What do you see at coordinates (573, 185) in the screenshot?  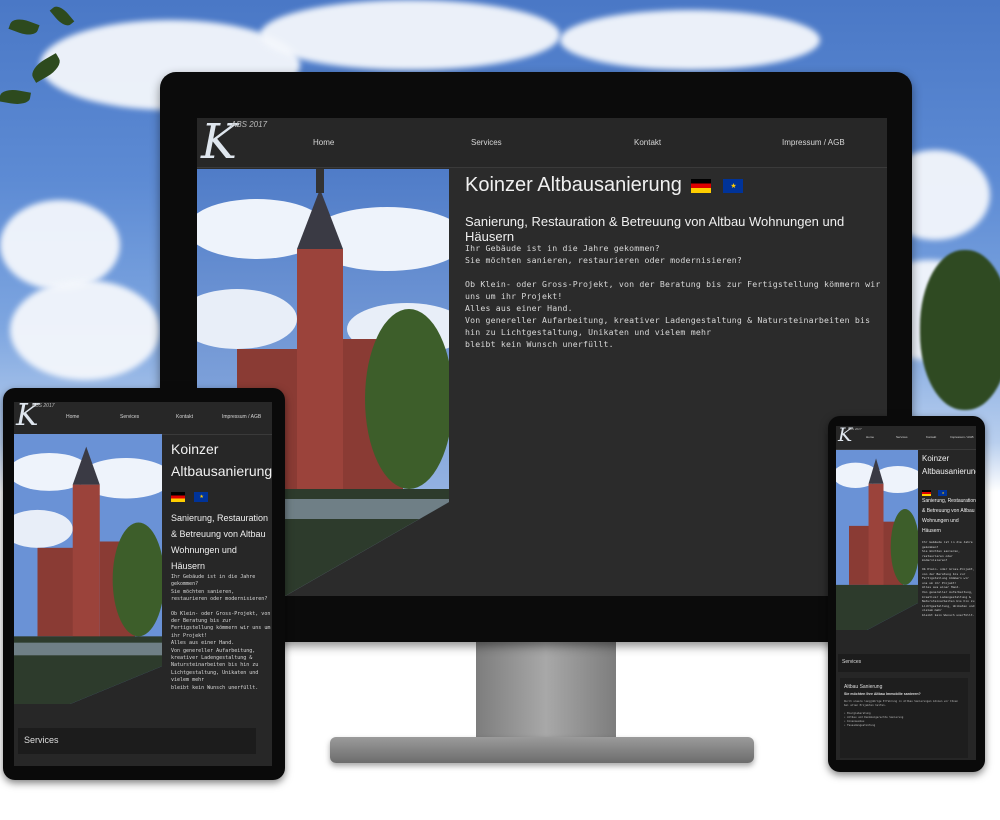 I see `page-title-text: Koinzer Altbausanierung` at bounding box center [573, 185].